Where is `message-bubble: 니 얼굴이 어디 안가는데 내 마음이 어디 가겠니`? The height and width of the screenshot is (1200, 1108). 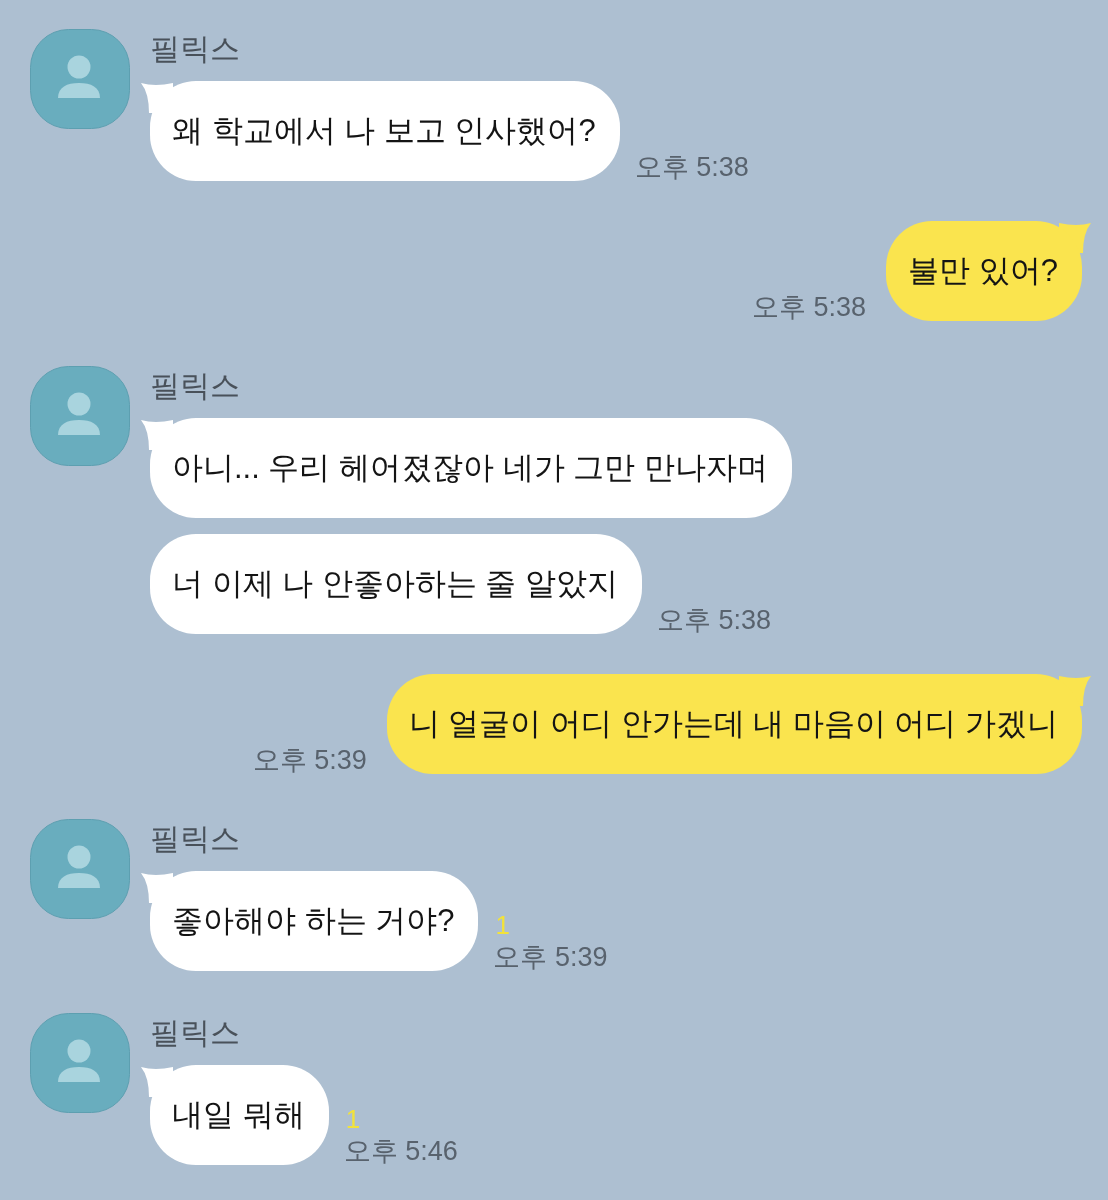
message-bubble: 니 얼굴이 어디 안가는데 내 마음이 어디 가겠니 is located at coordinates (734, 724).